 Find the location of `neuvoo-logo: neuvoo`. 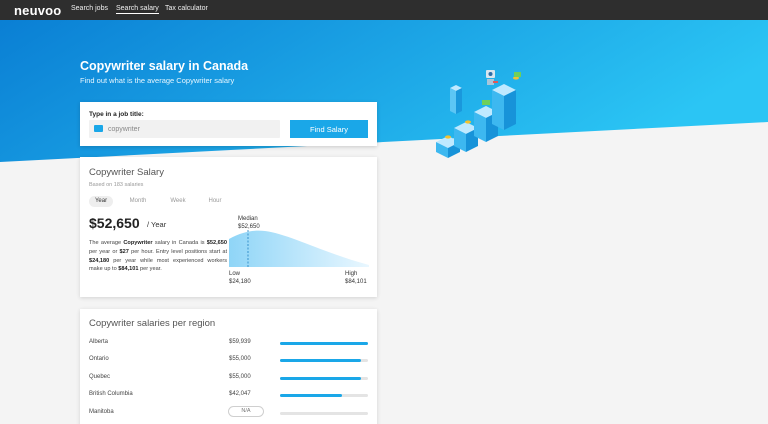

neuvoo-logo: neuvoo is located at coordinates (37, 10).